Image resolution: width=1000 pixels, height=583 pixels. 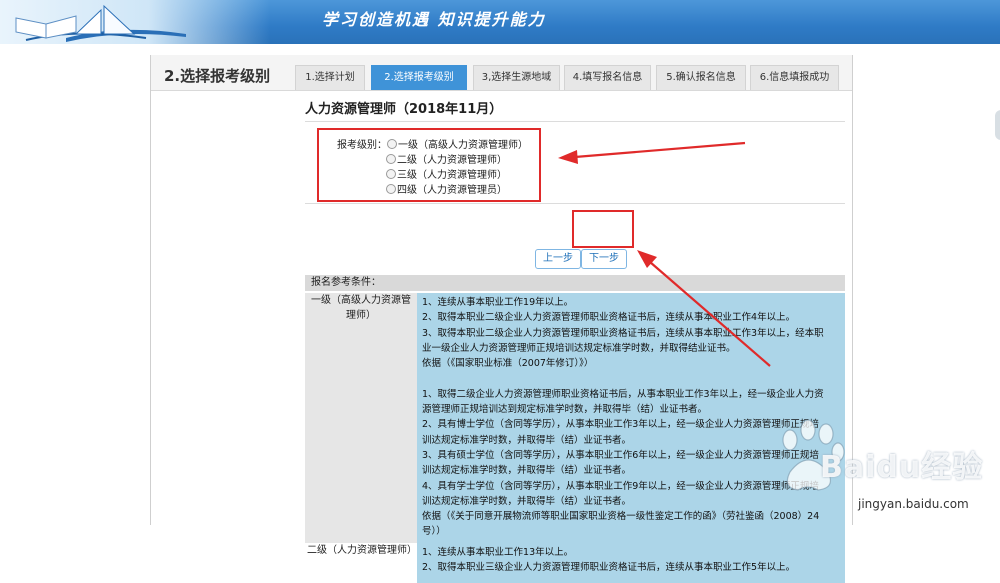 What do you see at coordinates (508, 364) in the screenshot?
I see `requirement-line: 依据（《国家职业标准（2007年修订）》）` at bounding box center [508, 364].